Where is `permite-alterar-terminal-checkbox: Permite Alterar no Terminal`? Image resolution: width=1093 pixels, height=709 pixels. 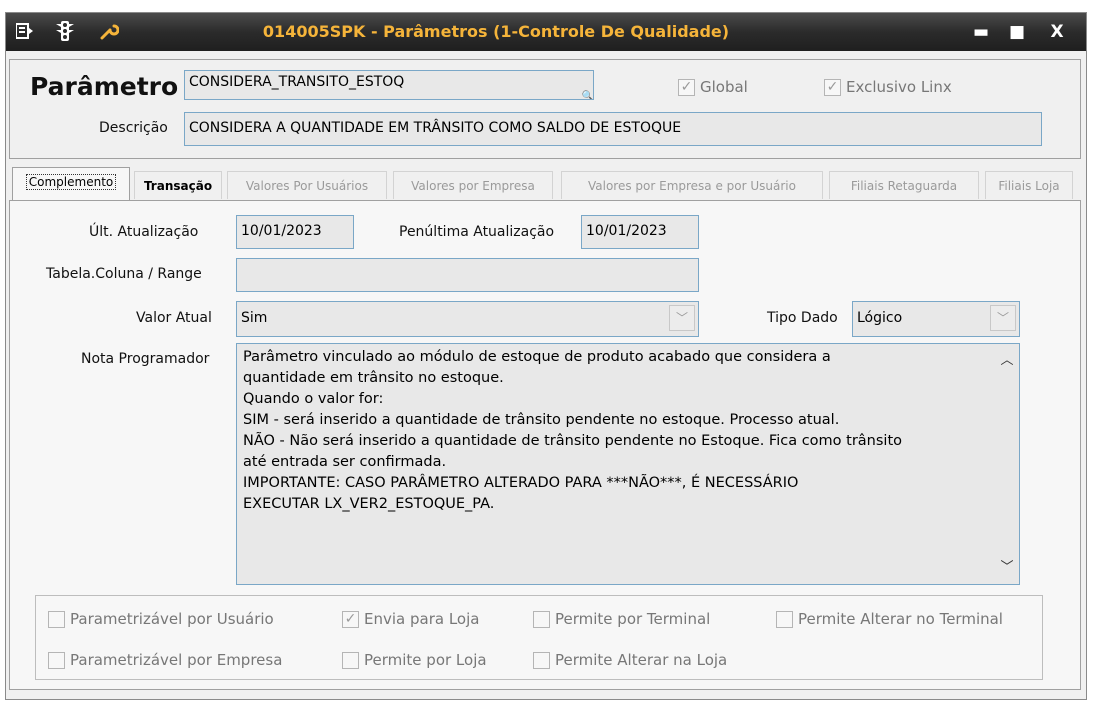 permite-alterar-terminal-checkbox: Permite Alterar no Terminal is located at coordinates (889, 619).